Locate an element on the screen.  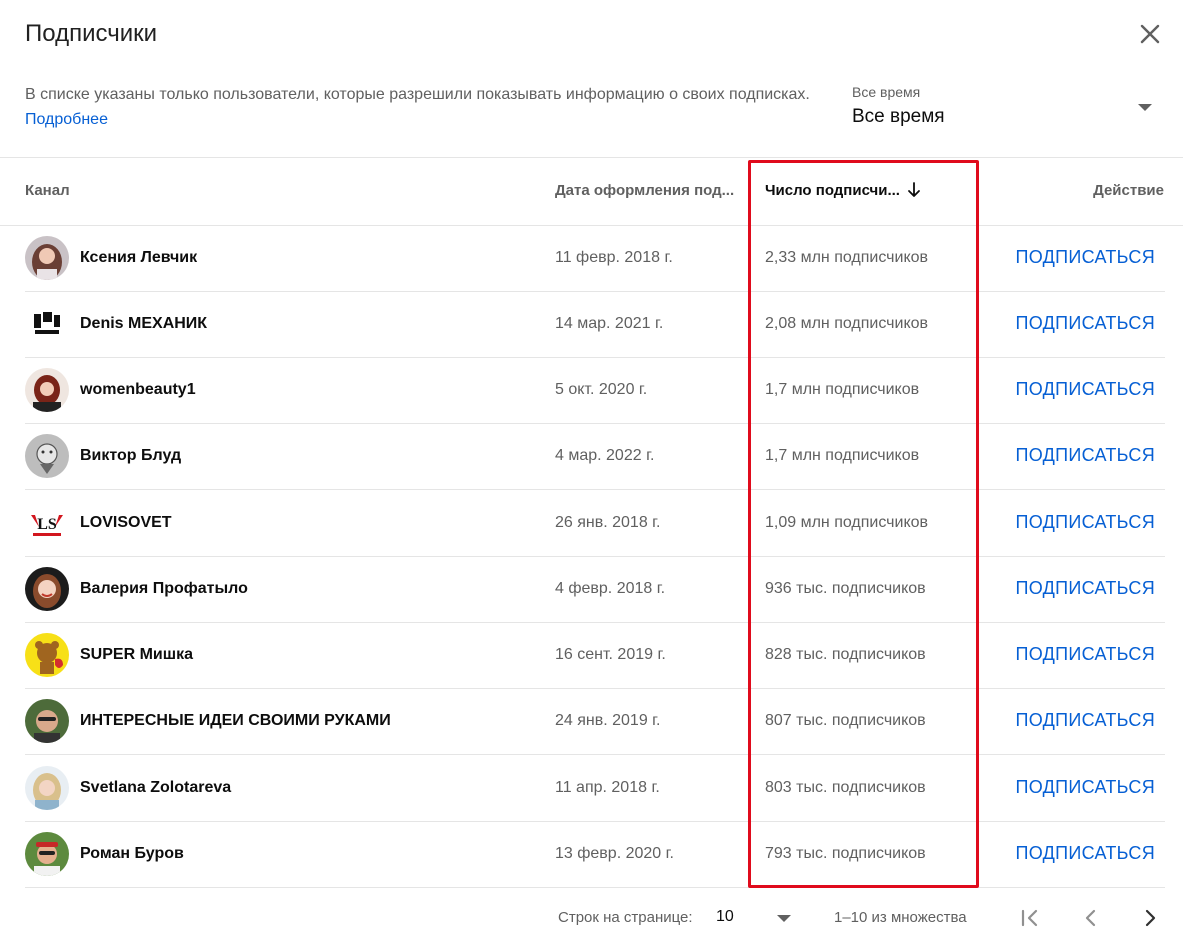
channel-name: SUPER Мишка is located at coordinates (136, 655).